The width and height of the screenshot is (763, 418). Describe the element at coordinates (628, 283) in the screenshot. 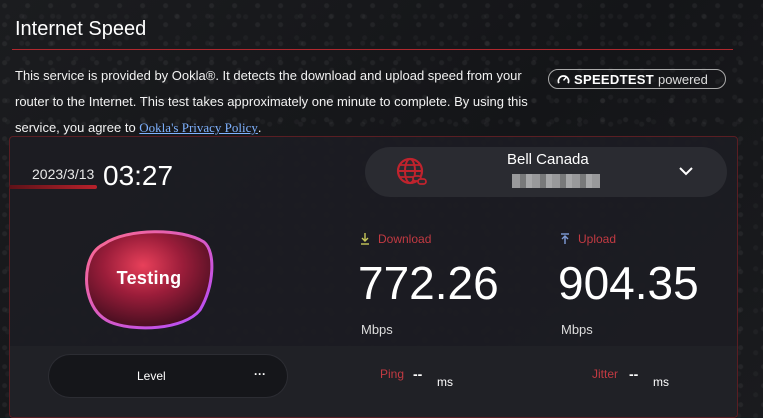

I see `upload-value: 904.35` at that location.